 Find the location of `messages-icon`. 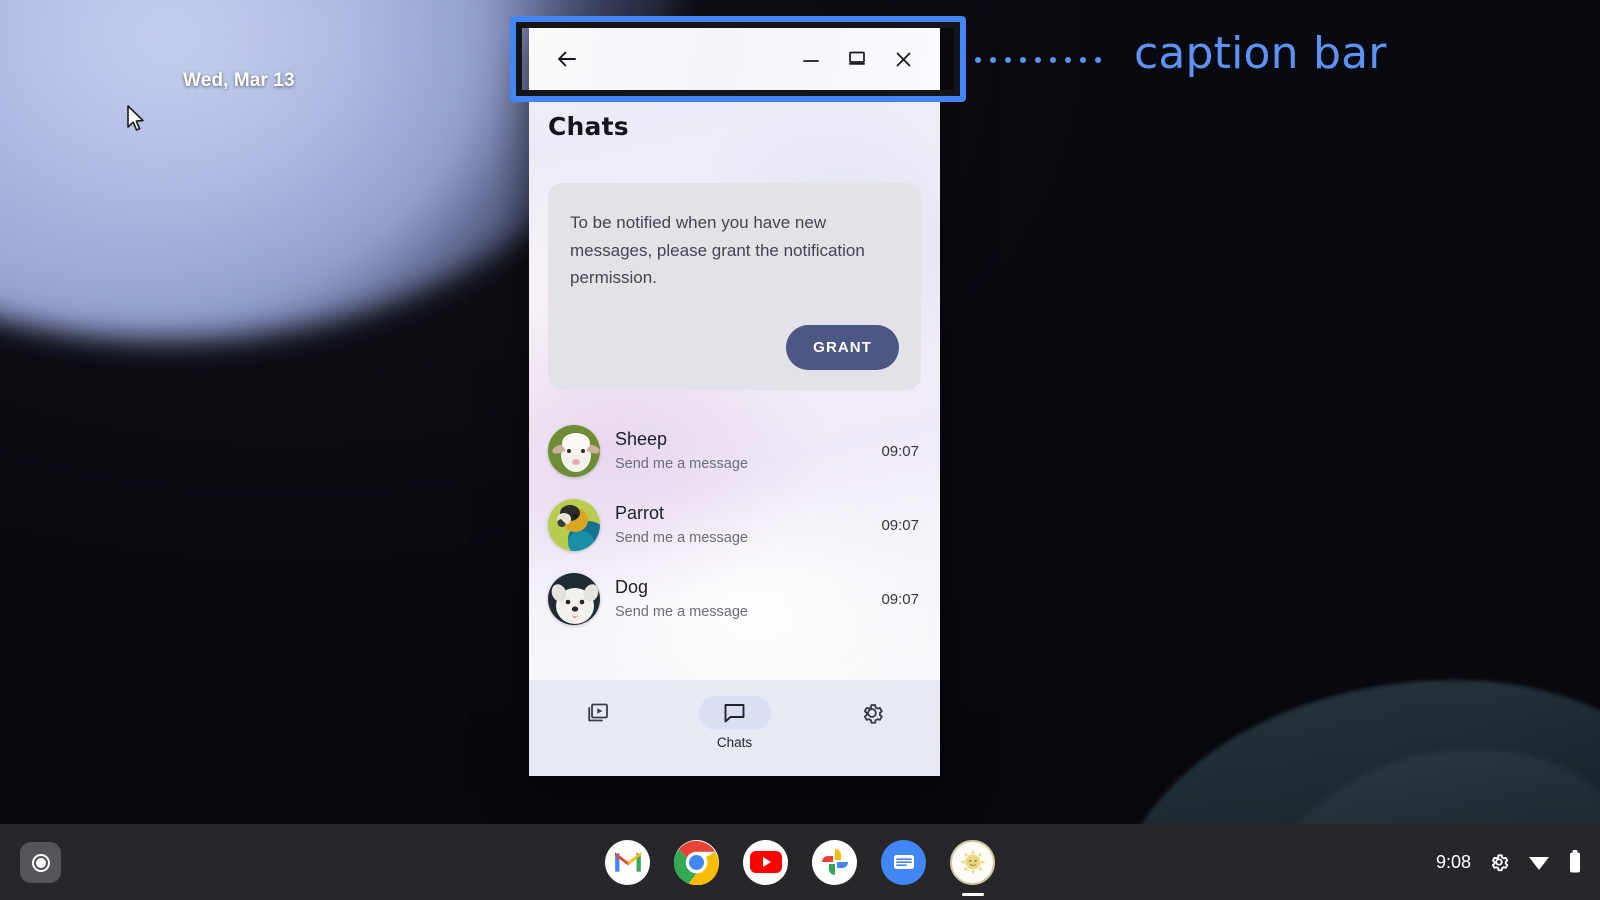

messages-icon is located at coordinates (903, 862).